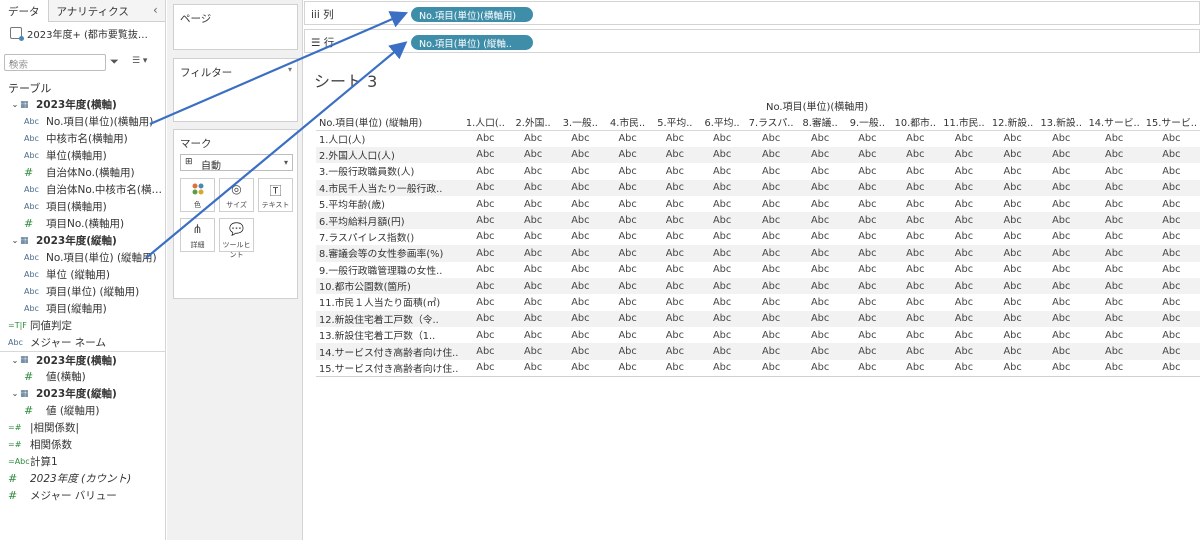 The height and width of the screenshot is (540, 1200). What do you see at coordinates (82, 206) in the screenshot?
I see `field-item: Abc 項目(横軸用)` at bounding box center [82, 206].